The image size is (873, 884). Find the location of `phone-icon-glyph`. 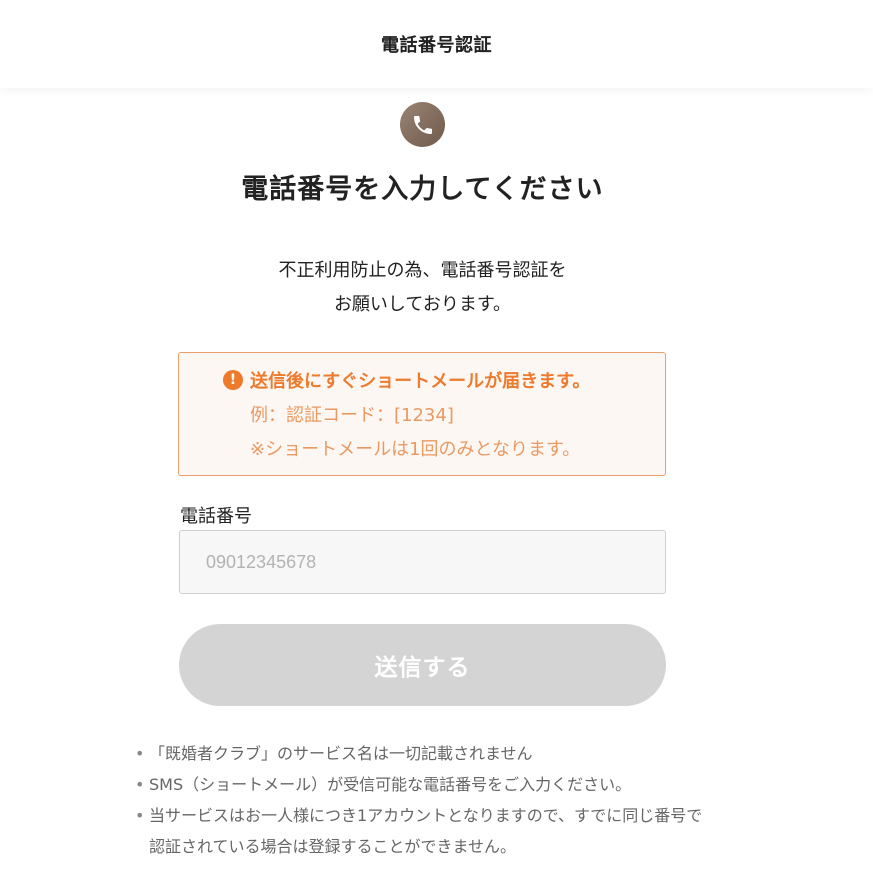

phone-icon-glyph is located at coordinates (422, 124).